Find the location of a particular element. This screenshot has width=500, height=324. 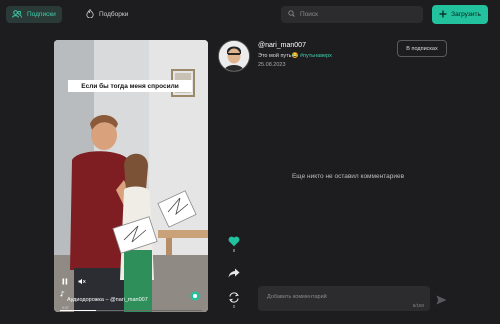

tab-subscriptions: Подписки is located at coordinates (34, 14).